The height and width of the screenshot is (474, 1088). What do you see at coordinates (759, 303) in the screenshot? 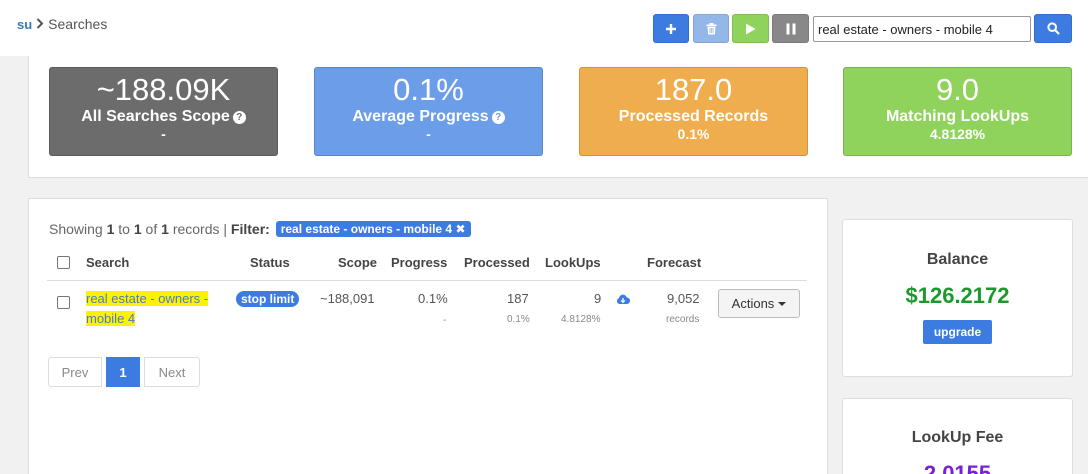
I see `actions-dropdown-button: Actions` at bounding box center [759, 303].